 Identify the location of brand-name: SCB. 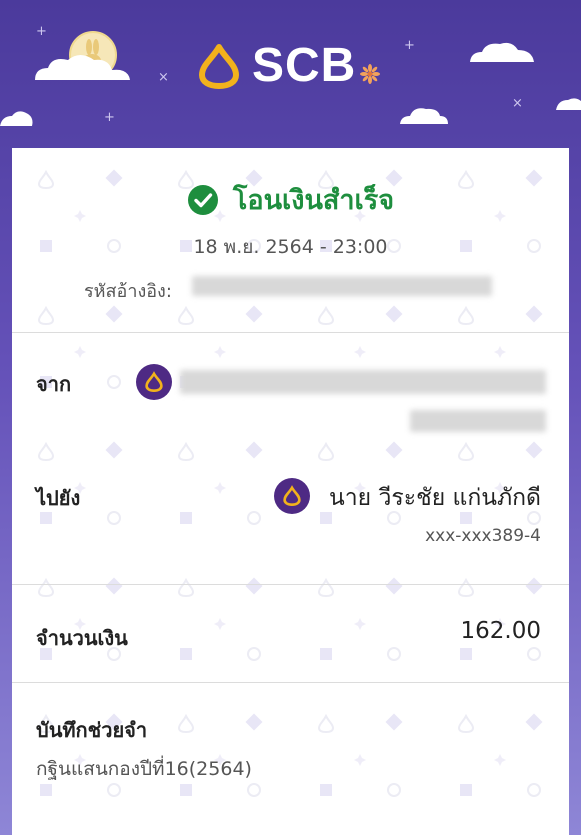
(304, 65).